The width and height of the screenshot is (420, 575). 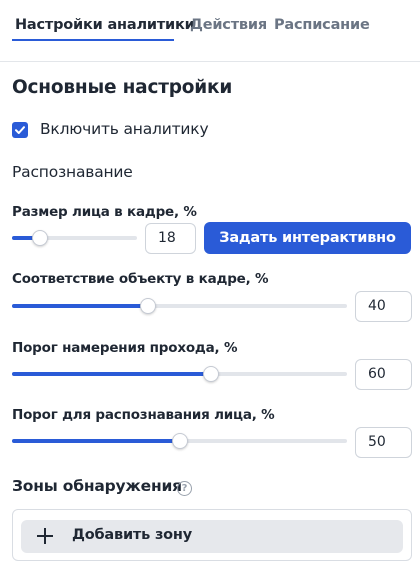 I want to click on set-interactively-button: Задать интерактивно, so click(x=307, y=238).